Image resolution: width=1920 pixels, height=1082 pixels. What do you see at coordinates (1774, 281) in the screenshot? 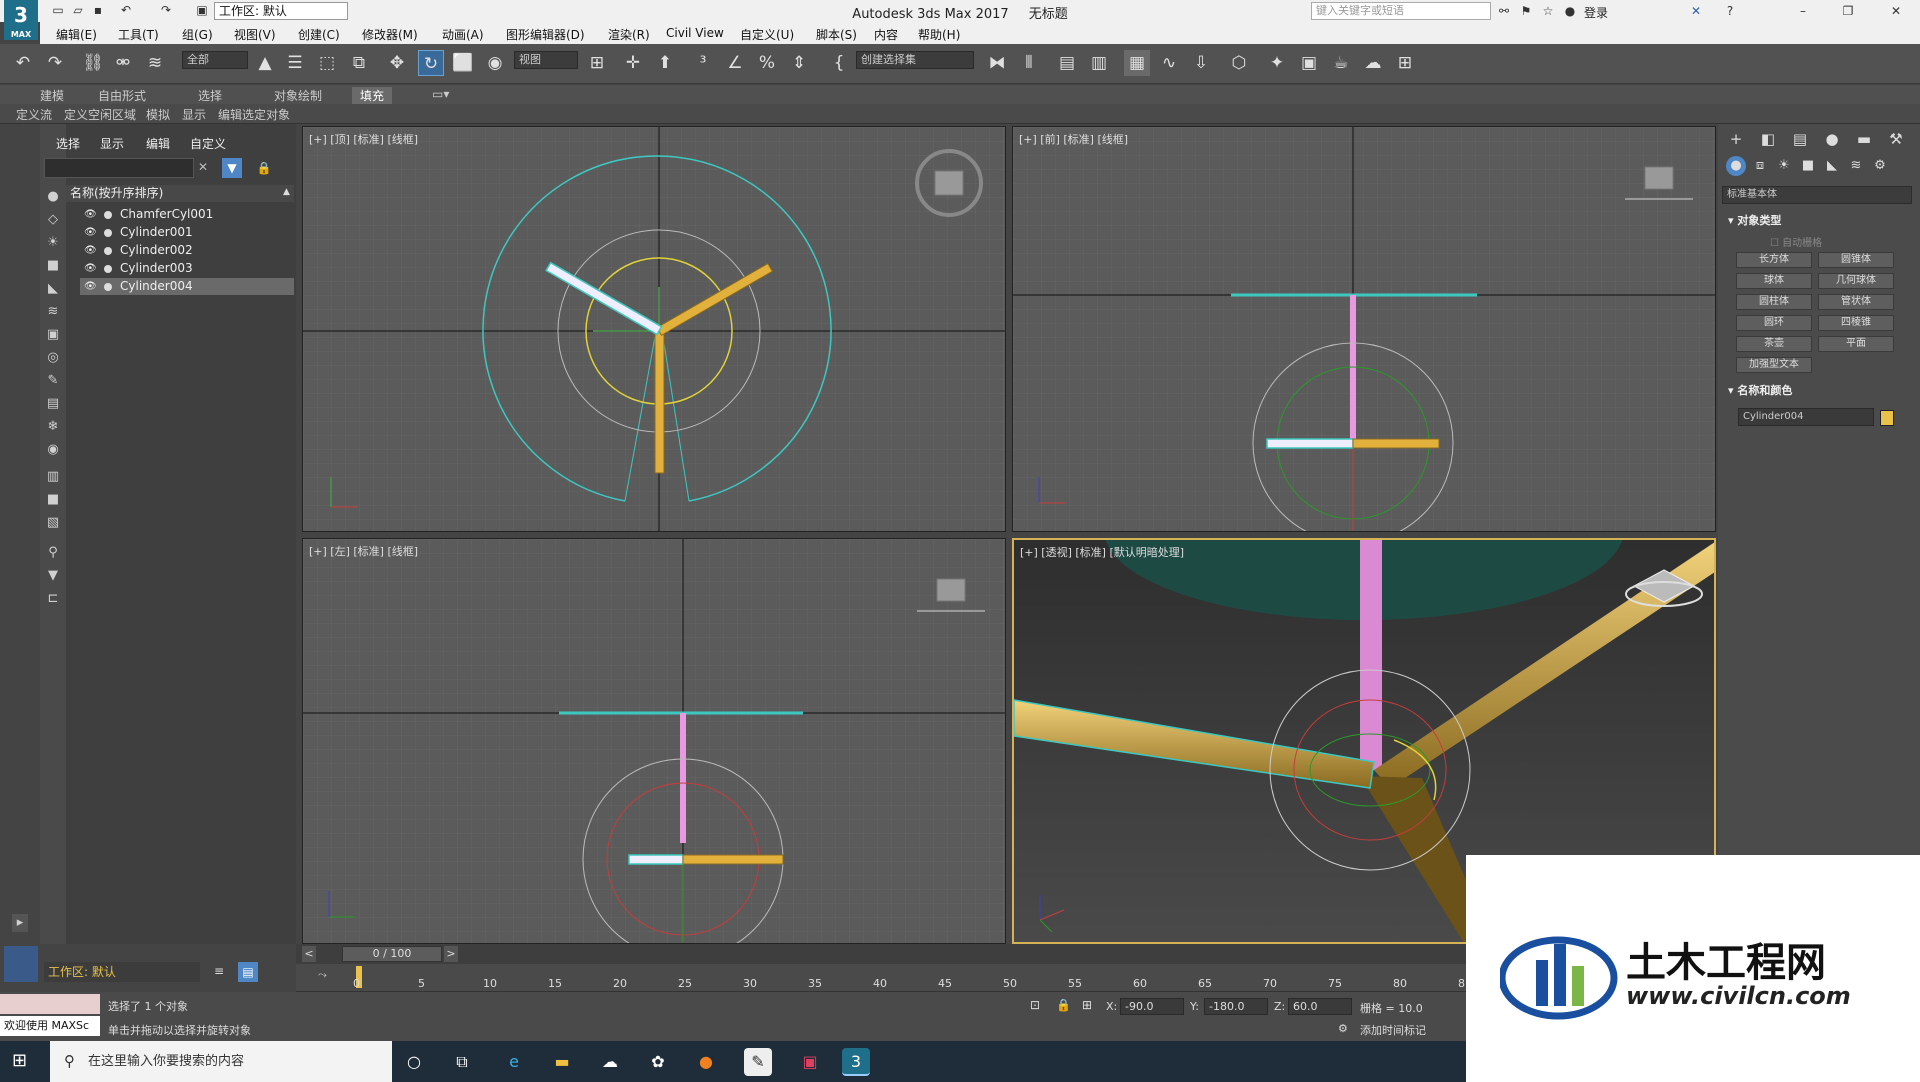
I see `sphere-button: 球体` at bounding box center [1774, 281].